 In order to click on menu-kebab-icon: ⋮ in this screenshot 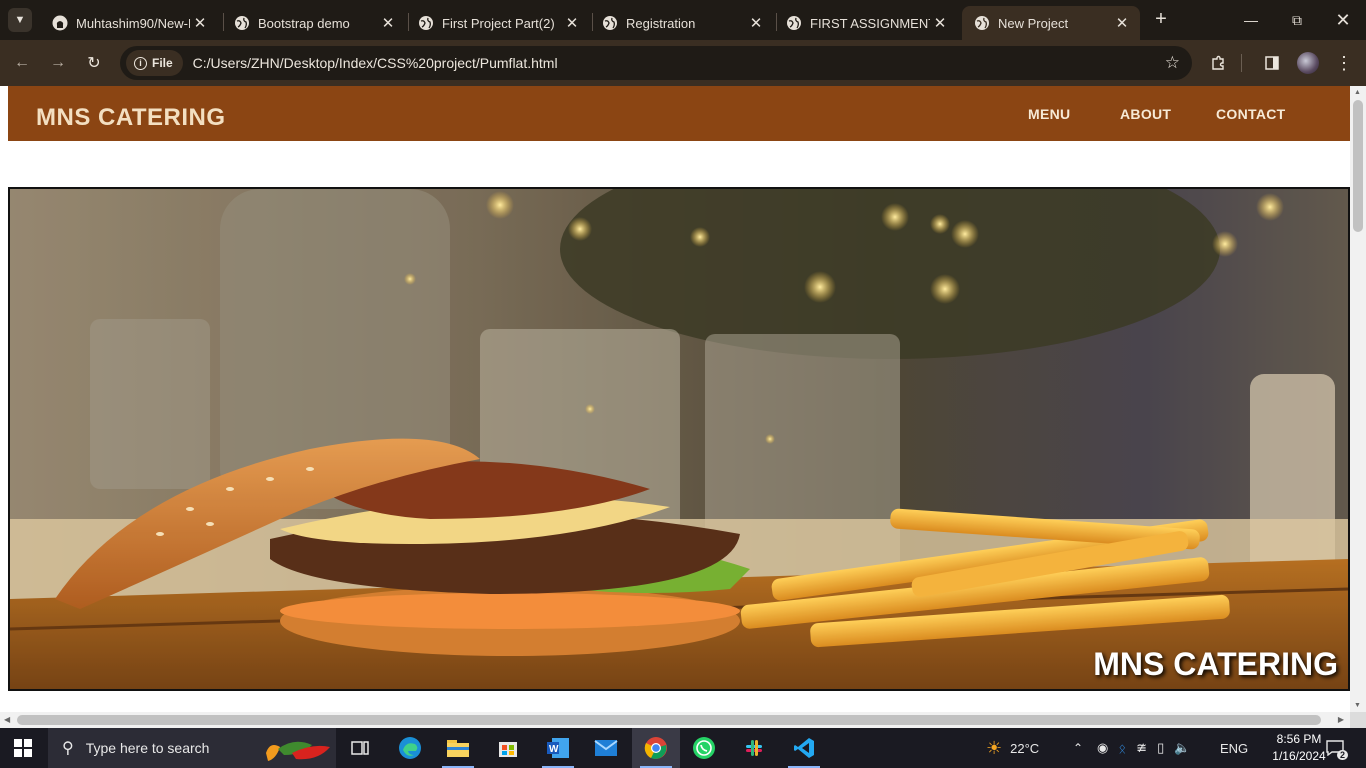, I will do `click(1344, 63)`.